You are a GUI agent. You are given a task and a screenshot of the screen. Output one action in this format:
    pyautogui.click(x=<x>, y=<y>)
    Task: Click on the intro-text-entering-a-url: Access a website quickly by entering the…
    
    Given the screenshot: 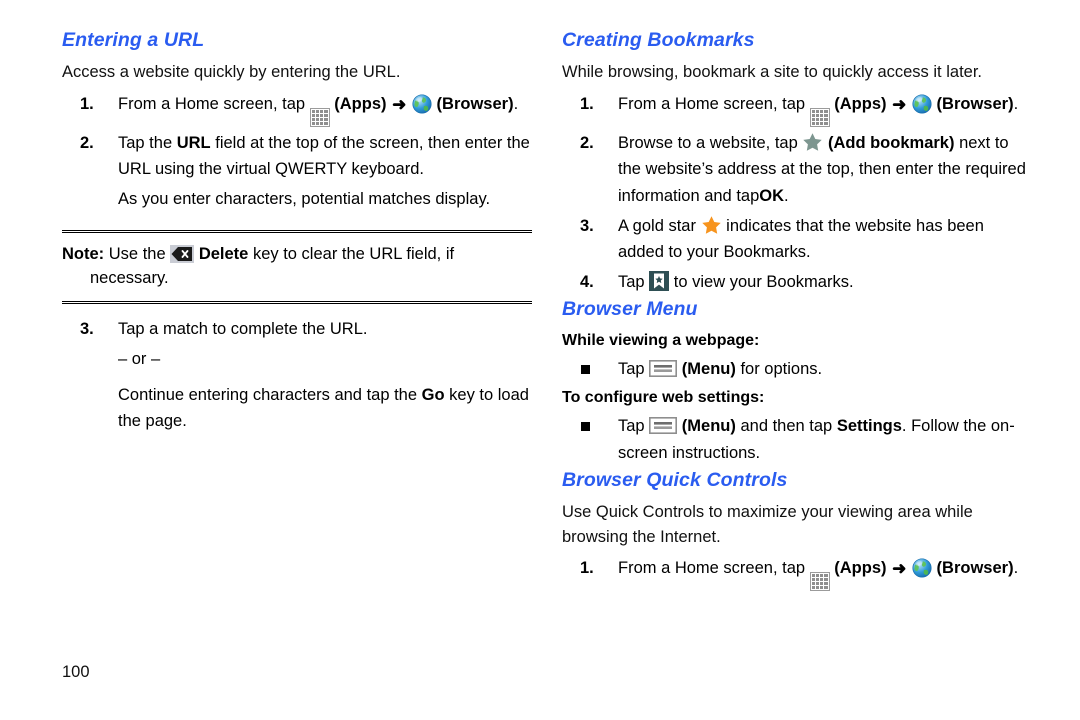 What is the action you would take?
    pyautogui.click(x=231, y=72)
    